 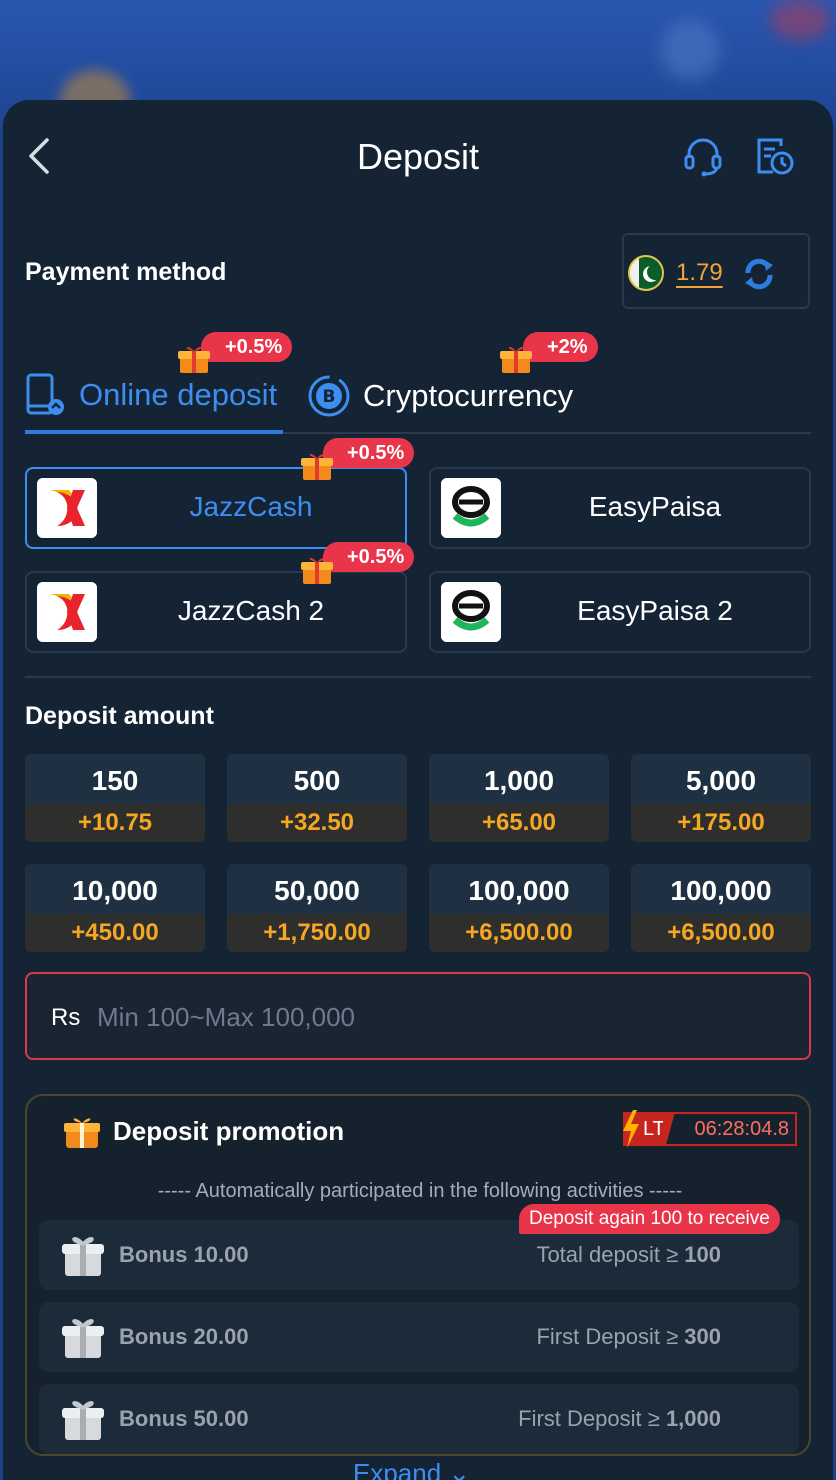 I want to click on refresh-icon, so click(x=759, y=274).